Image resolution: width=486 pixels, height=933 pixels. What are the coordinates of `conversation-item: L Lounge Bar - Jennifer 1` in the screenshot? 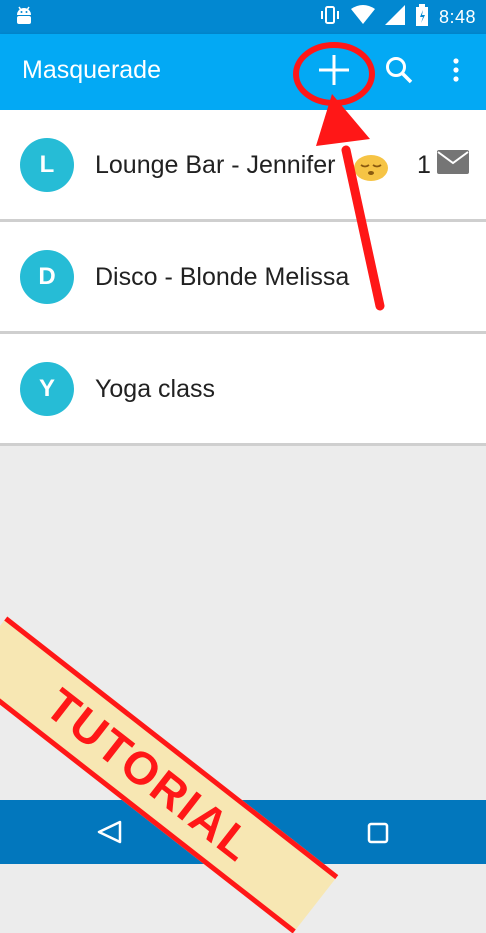 It's located at (243, 166).